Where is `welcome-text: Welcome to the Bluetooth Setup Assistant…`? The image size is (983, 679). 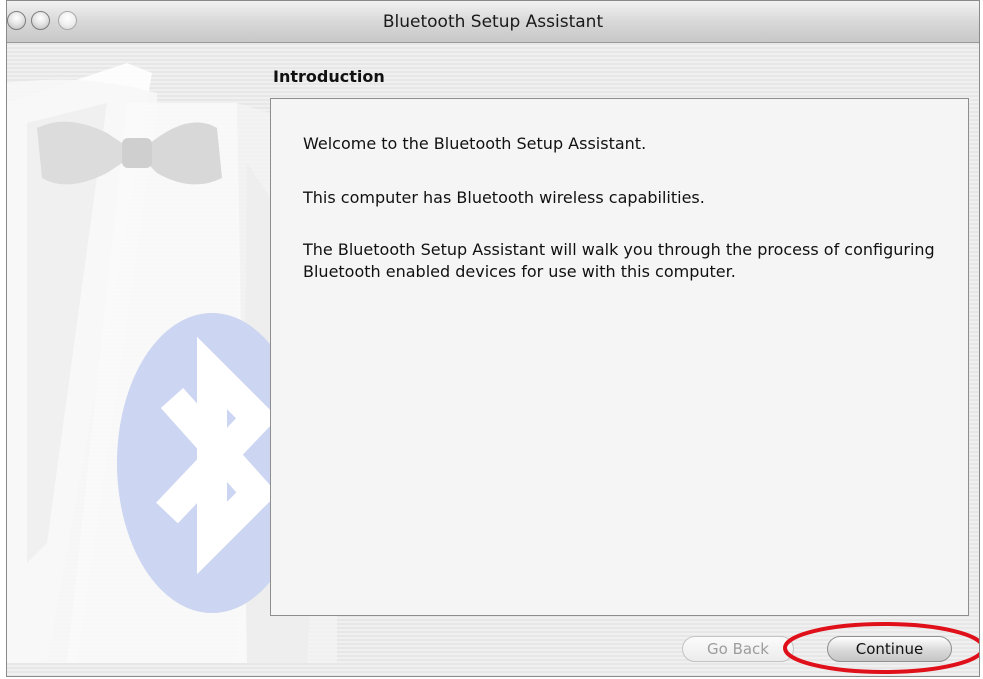
welcome-text: Welcome to the Bluetooth Setup Assistant… is located at coordinates (475, 143).